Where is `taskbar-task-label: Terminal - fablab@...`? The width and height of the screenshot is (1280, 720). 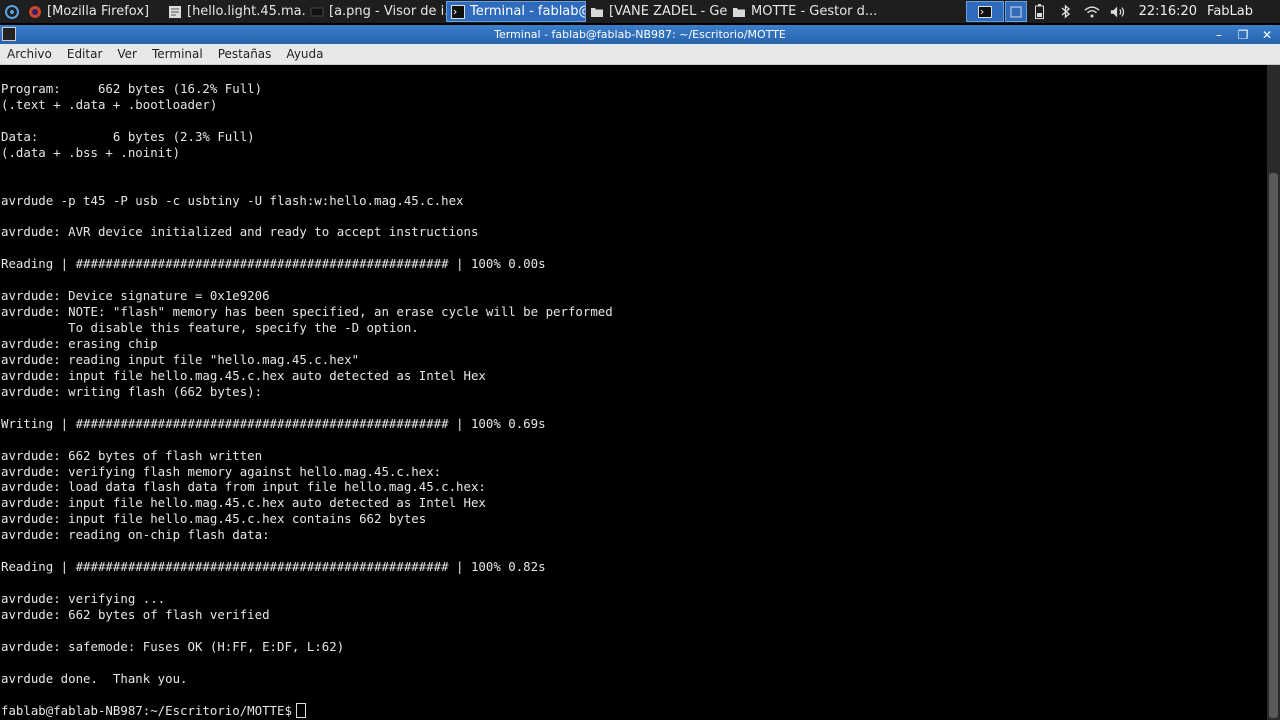
taskbar-task-label: Terminal - fablab@... is located at coordinates (527, 11).